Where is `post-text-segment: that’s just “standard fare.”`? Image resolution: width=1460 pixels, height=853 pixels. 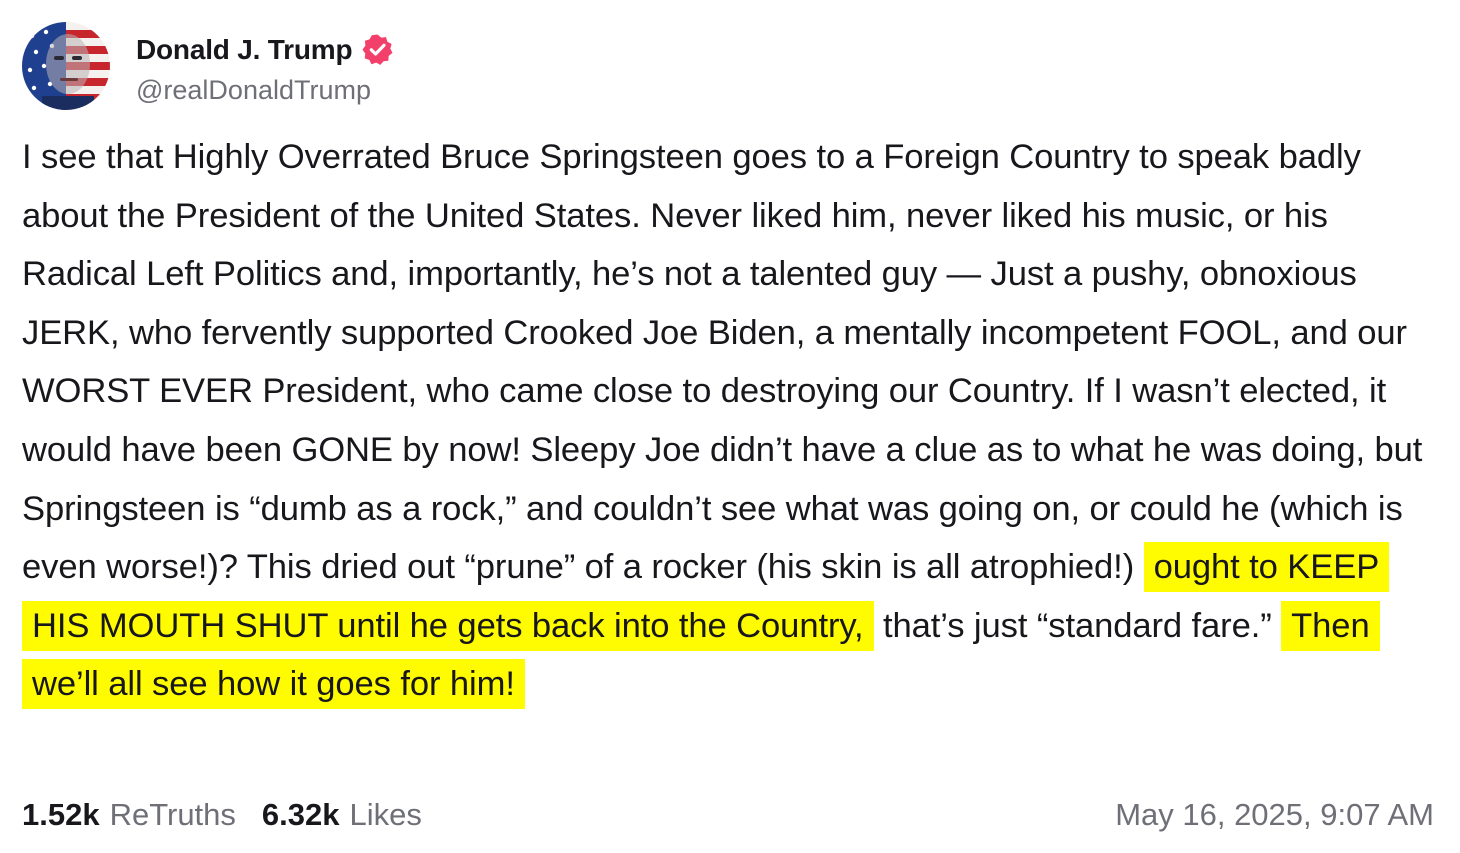
post-text-segment: that’s just “standard fare.” is located at coordinates (1077, 625).